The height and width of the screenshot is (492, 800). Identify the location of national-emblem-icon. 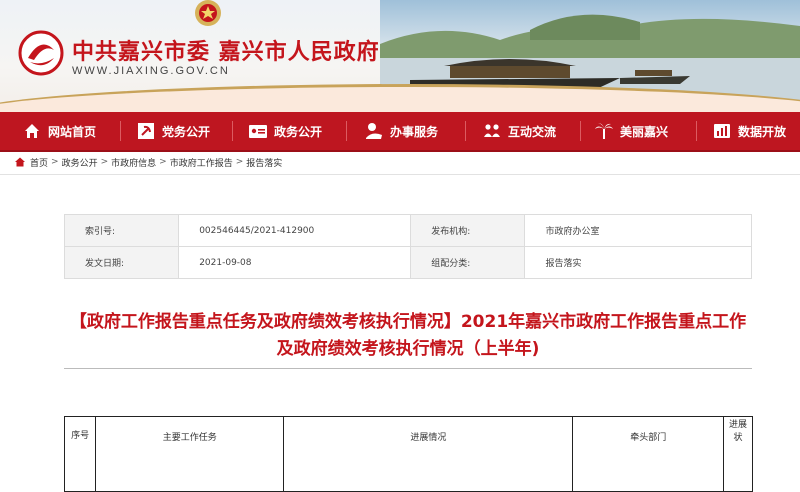
(208, 13).